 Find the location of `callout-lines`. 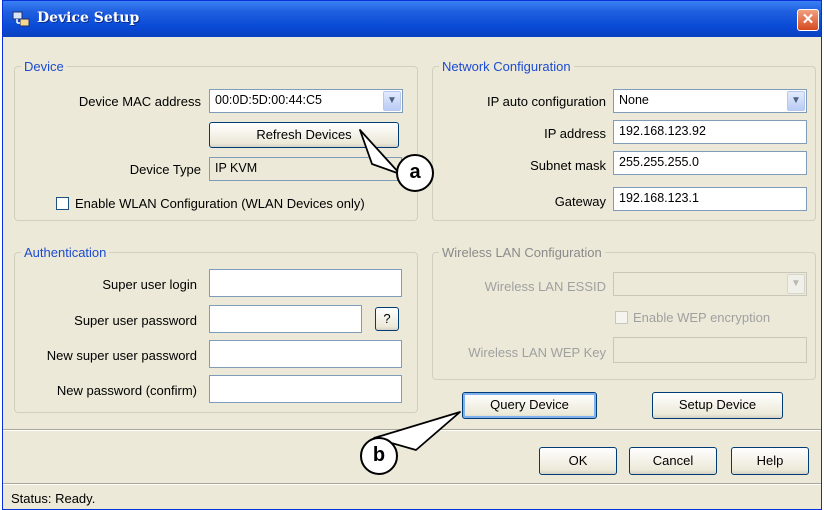

callout-lines is located at coordinates (410, 290).